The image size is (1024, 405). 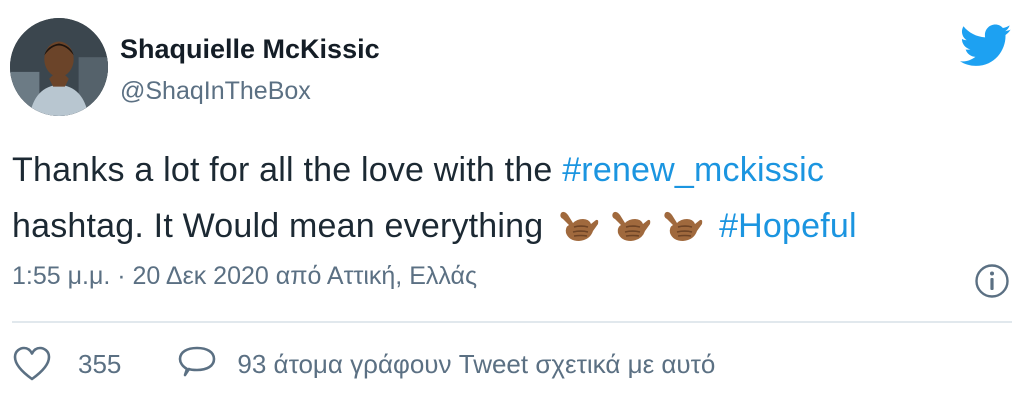 I want to click on emoji-group, so click(x=635, y=233).